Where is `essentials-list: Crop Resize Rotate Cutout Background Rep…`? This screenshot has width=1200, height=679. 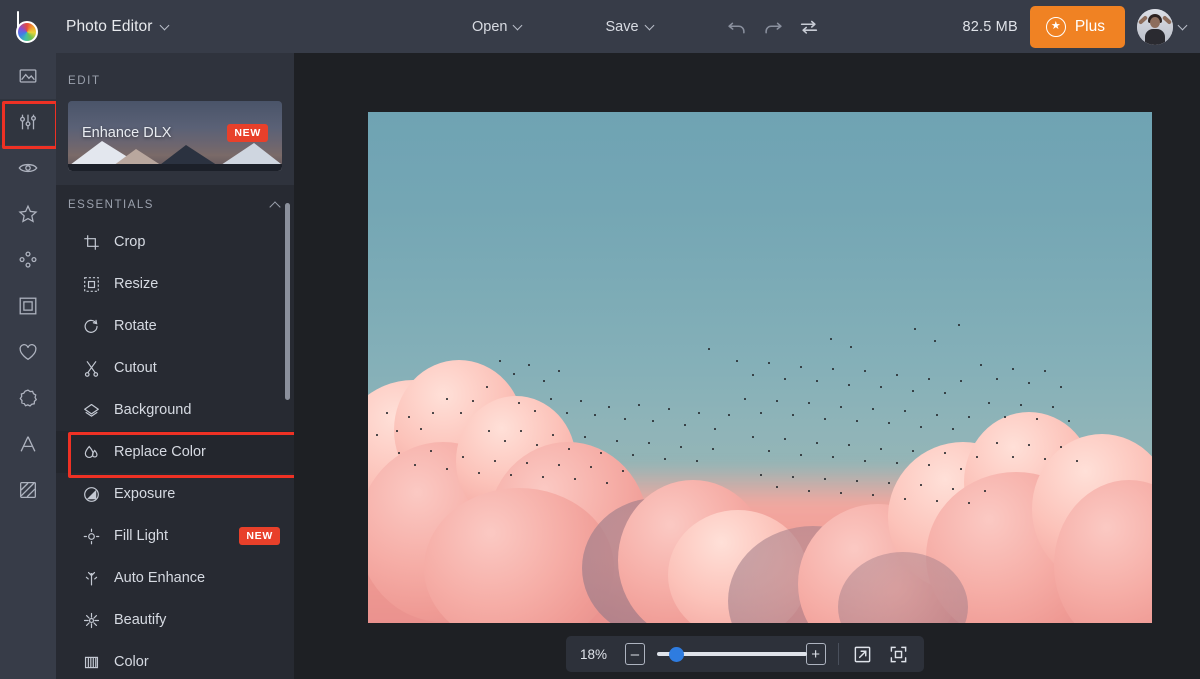
essentials-list: Crop Resize Rotate Cutout Background Rep… is located at coordinates (175, 450).